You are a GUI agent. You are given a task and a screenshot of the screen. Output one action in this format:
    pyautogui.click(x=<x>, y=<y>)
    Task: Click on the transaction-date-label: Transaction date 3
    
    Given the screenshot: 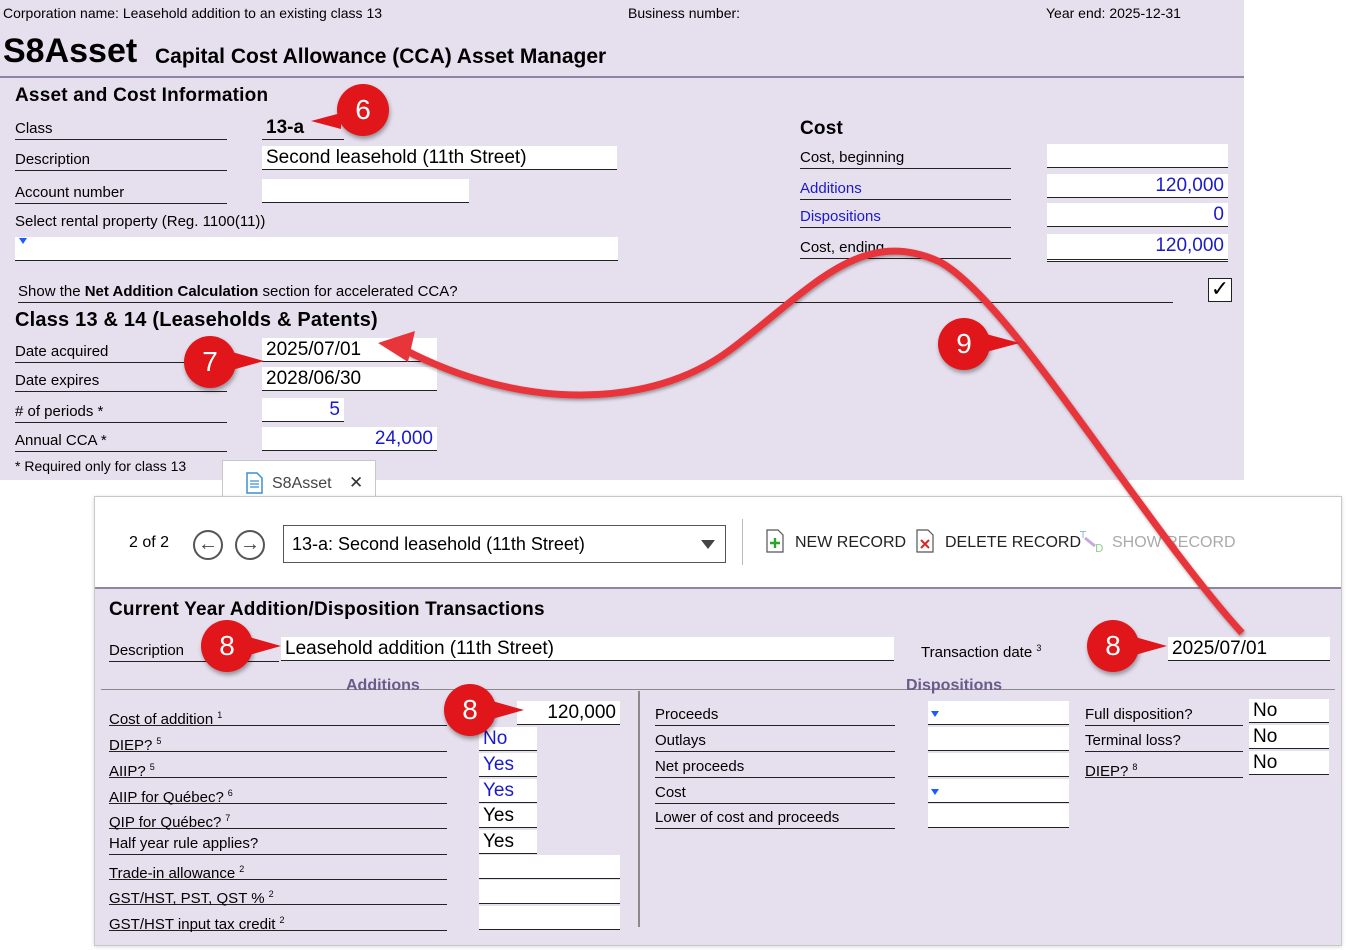 What is the action you would take?
    pyautogui.click(x=981, y=652)
    